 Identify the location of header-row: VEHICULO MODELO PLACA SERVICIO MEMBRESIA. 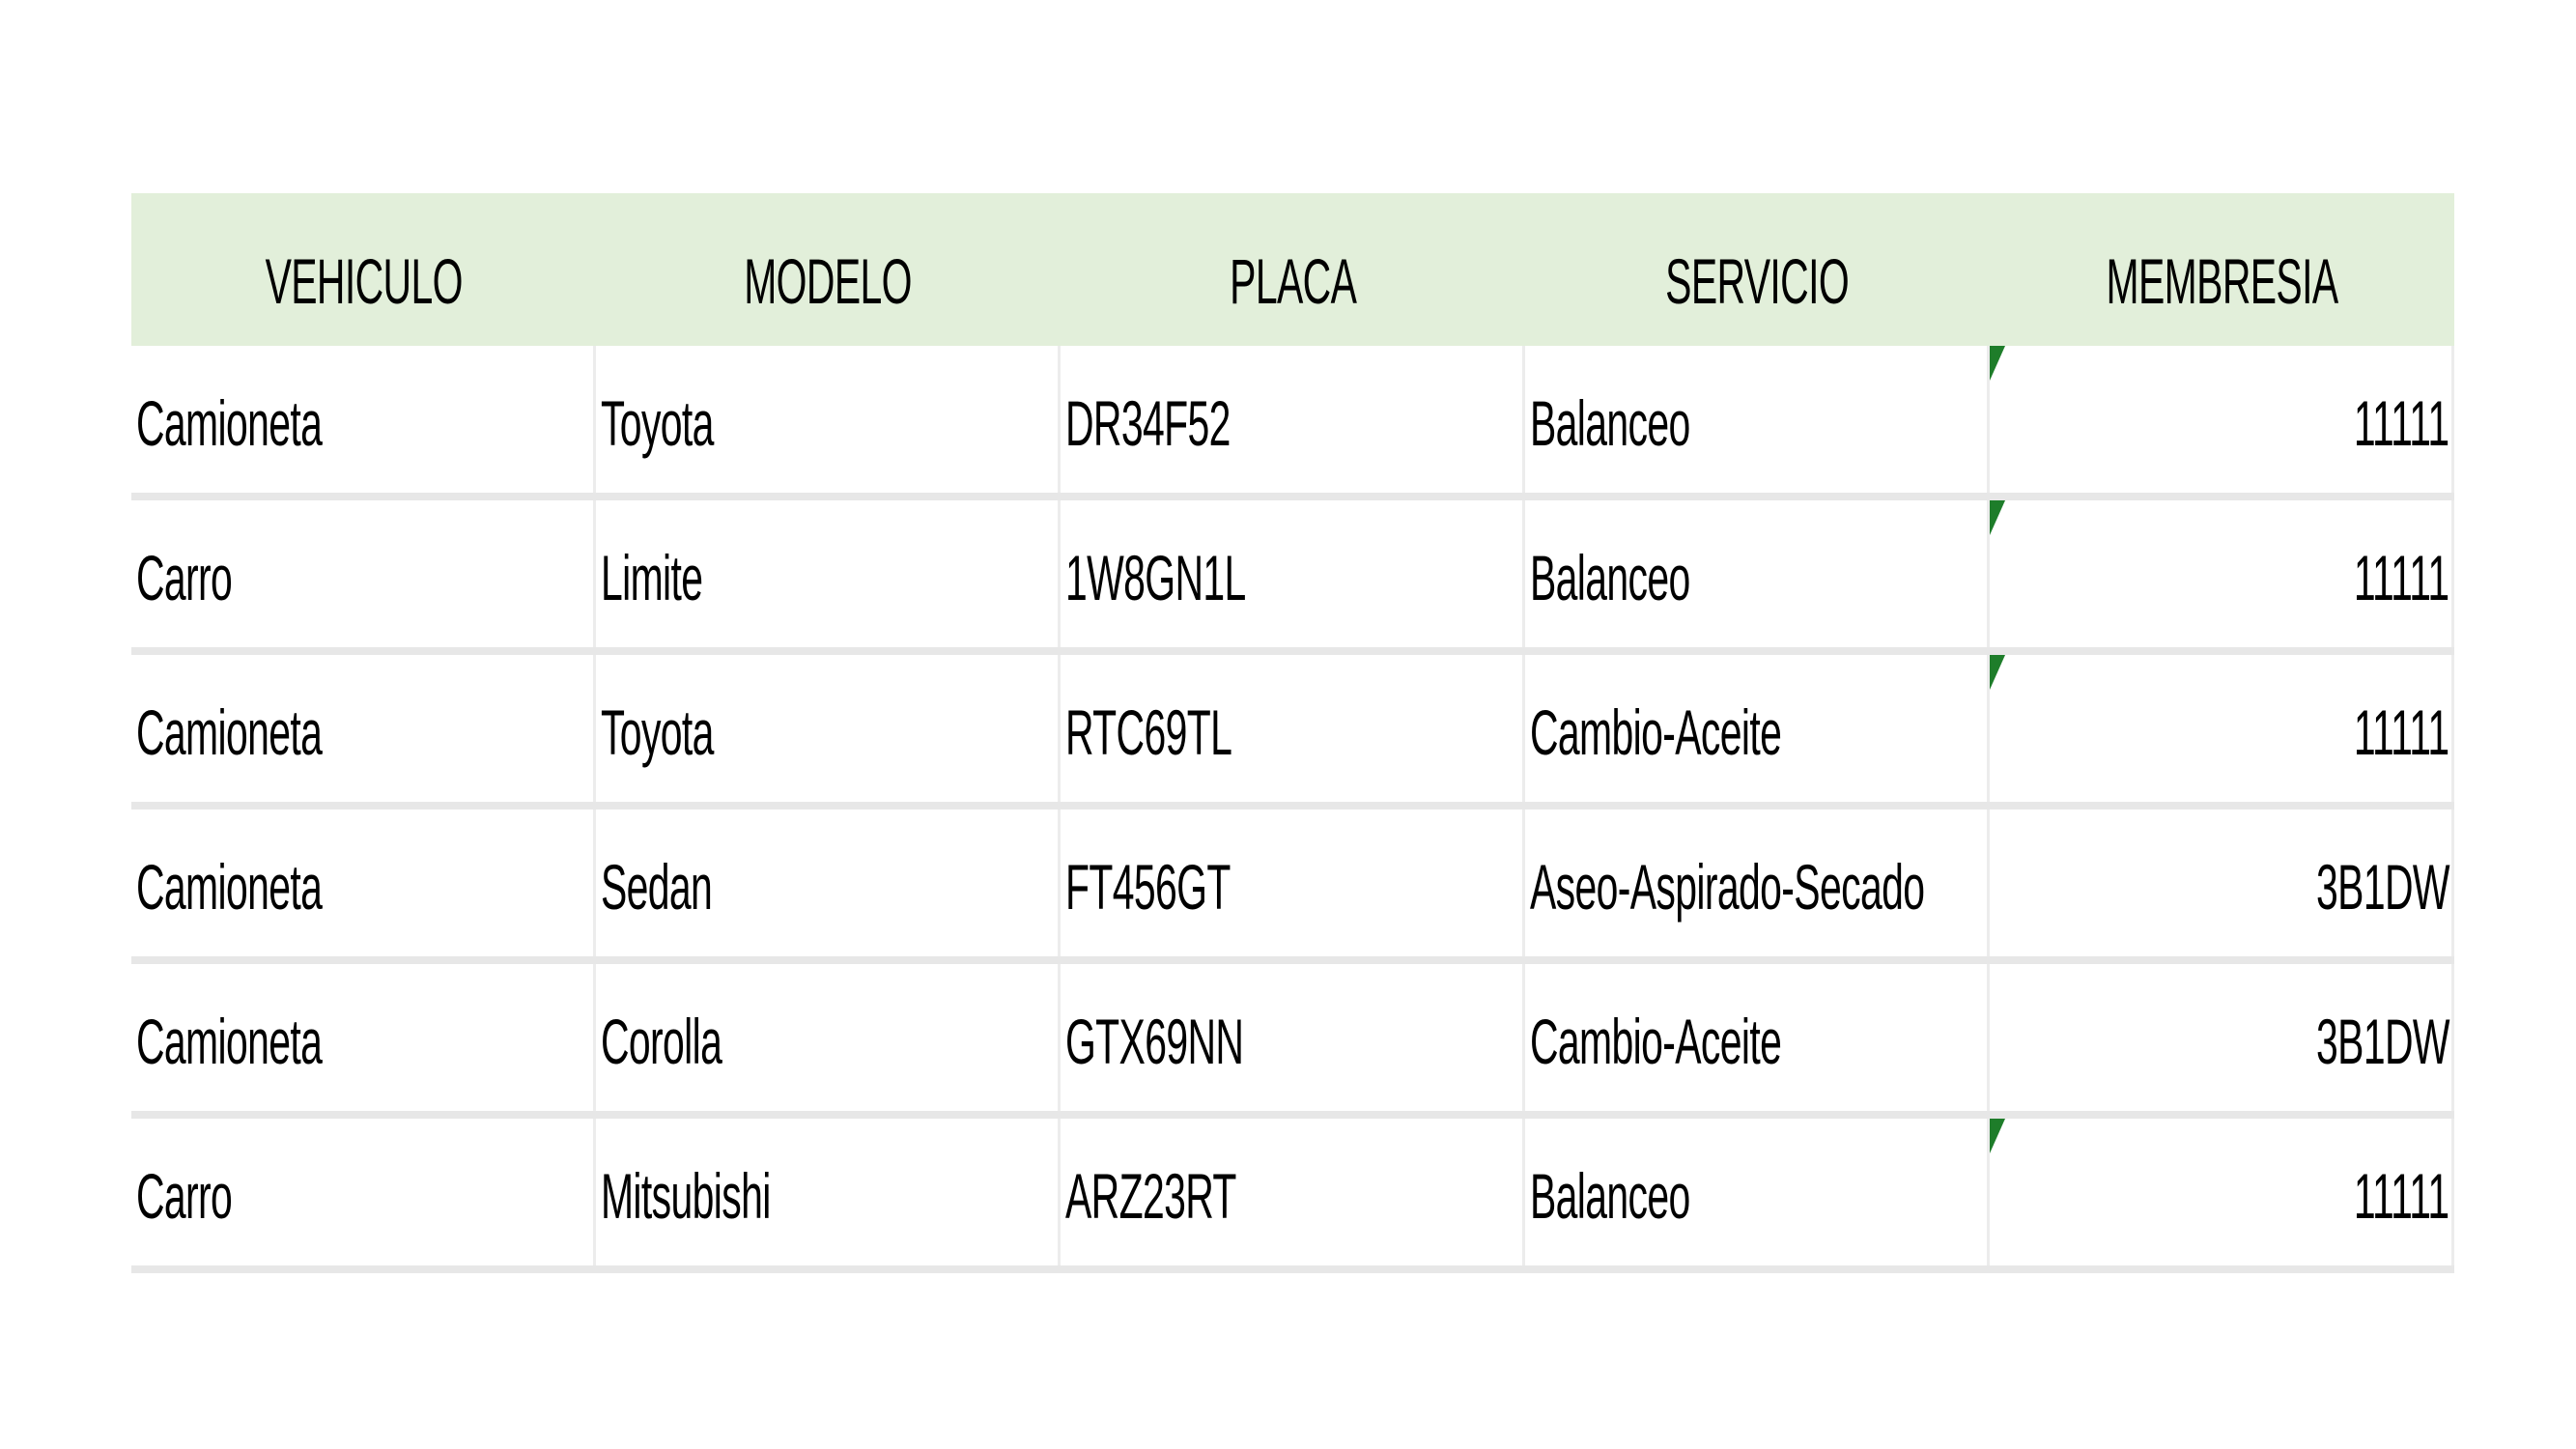
(1292, 269).